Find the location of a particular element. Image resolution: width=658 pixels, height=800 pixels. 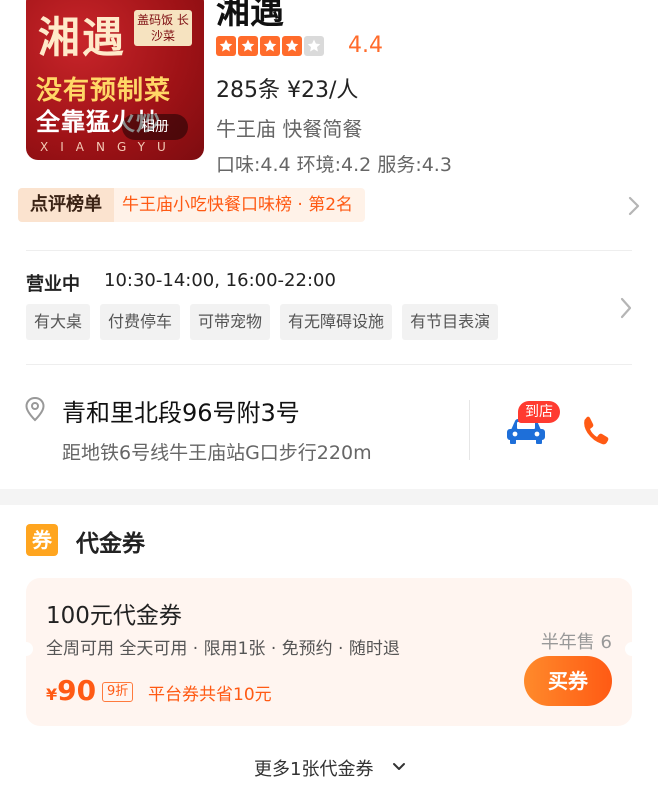

ranking-banner: 点评榜单 牛王庙小吃快餐口味榜 · 第2名 is located at coordinates (192, 205).